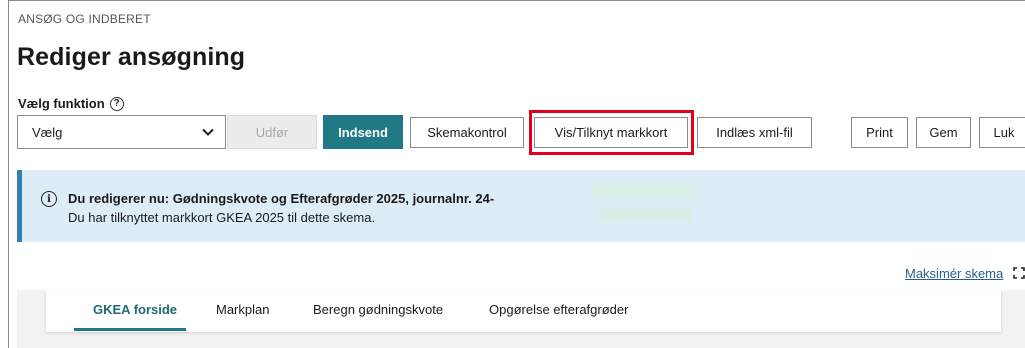 Image resolution: width=1025 pixels, height=348 pixels. I want to click on info-icon: i, so click(49, 199).